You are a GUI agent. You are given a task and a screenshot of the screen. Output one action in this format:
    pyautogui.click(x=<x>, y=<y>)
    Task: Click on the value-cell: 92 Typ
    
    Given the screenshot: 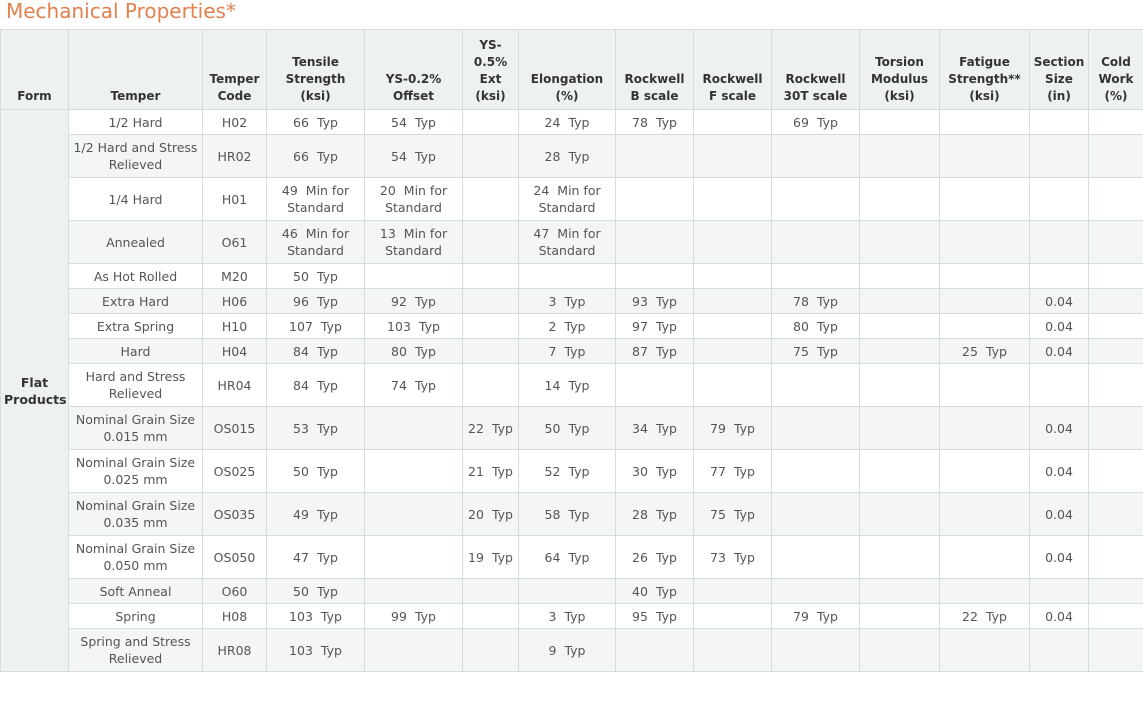 What is the action you would take?
    pyautogui.click(x=413, y=301)
    